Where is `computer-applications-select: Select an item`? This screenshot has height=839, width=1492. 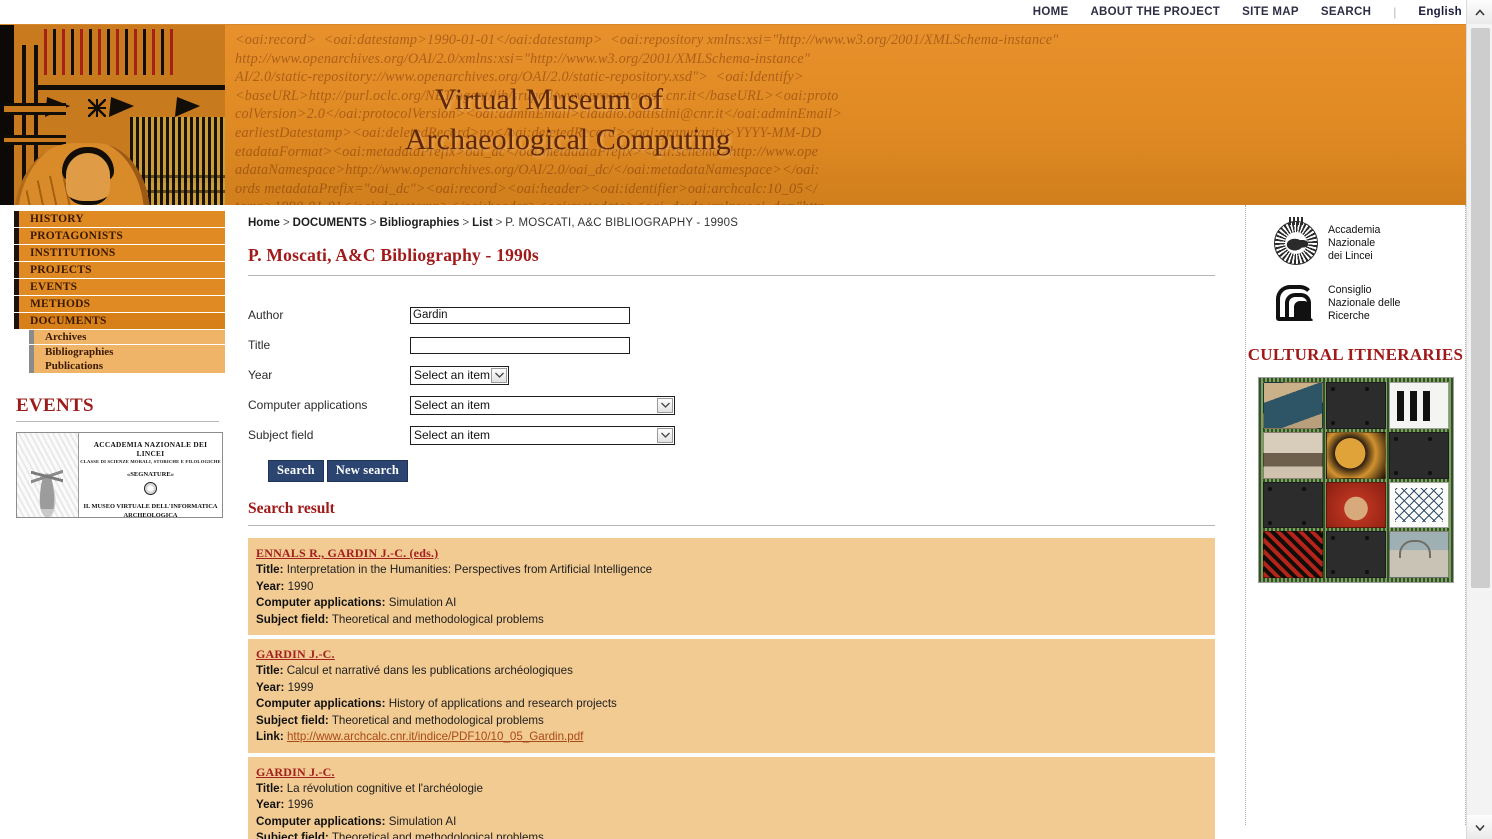 computer-applications-select: Select an item is located at coordinates (542, 405).